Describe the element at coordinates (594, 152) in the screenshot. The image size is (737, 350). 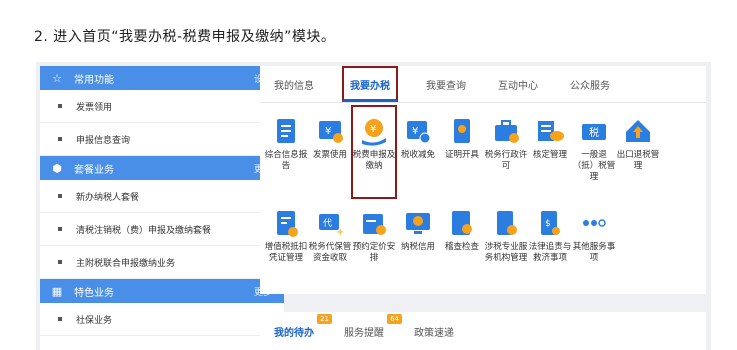
I see `service-refund-management: 税 一般退（抵）税管理` at that location.